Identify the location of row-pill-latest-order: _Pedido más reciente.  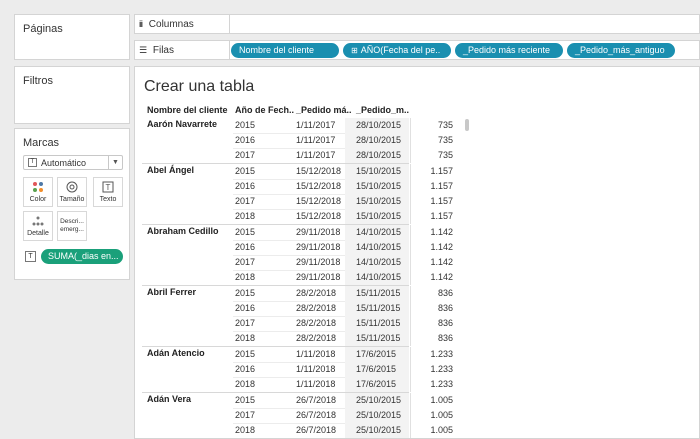
(509, 50).